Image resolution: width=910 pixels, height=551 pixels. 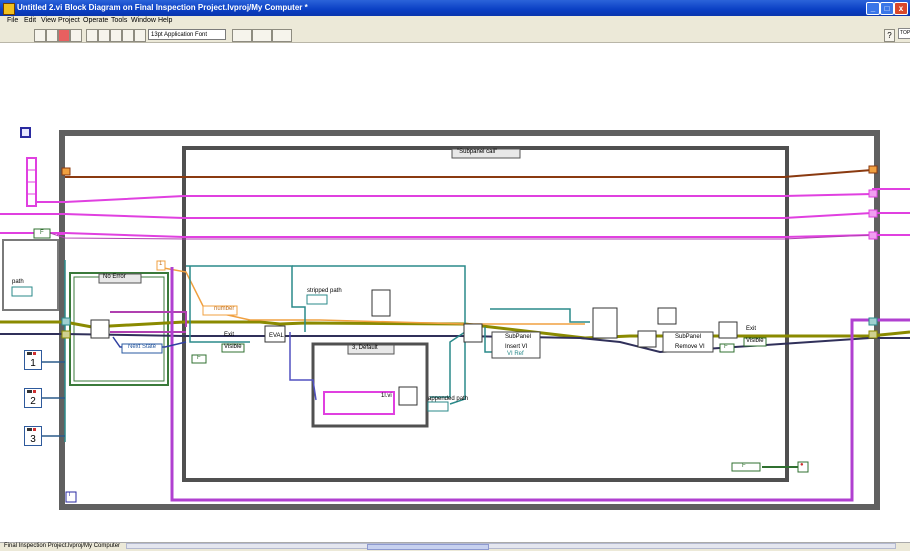 I want to click on exit-right-label: Exit, so click(x=751, y=329).